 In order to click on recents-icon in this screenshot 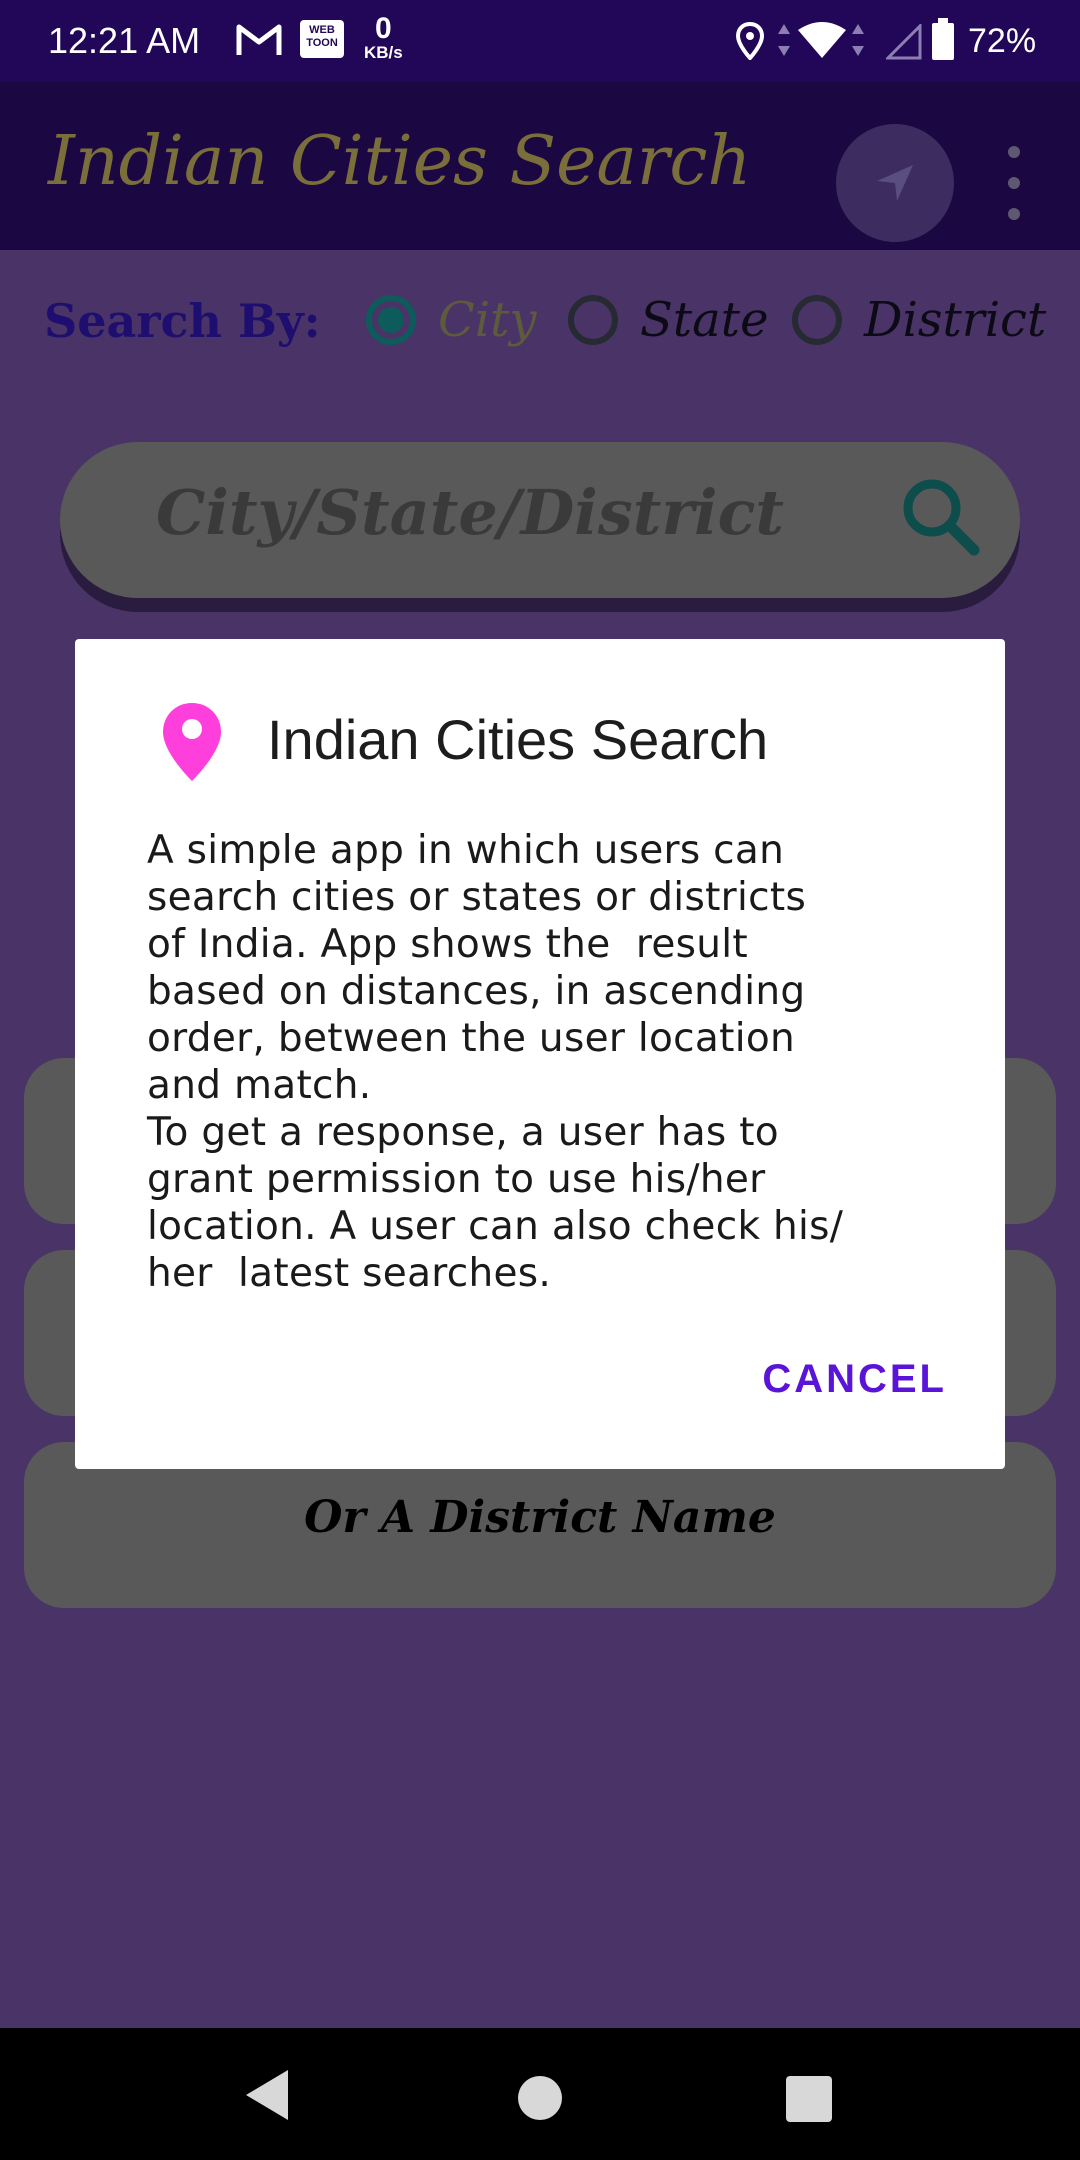, I will do `click(809, 2099)`.